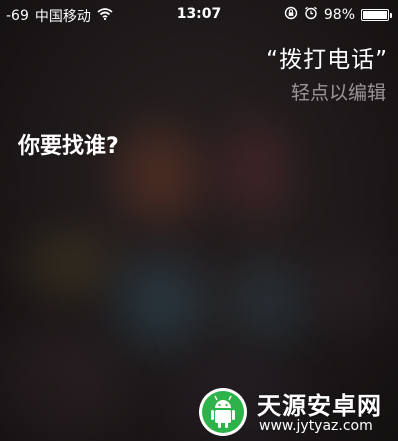  I want to click on watermark-site-name: 天源安卓网, so click(319, 406).